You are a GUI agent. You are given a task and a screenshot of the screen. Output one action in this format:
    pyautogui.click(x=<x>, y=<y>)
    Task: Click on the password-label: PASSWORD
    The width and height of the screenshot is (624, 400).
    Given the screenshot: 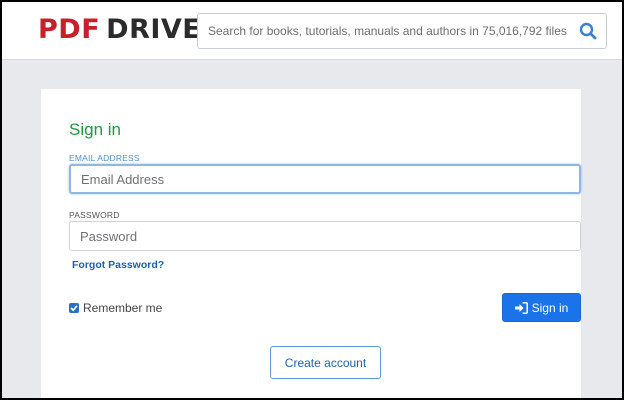 What is the action you would take?
    pyautogui.click(x=94, y=215)
    